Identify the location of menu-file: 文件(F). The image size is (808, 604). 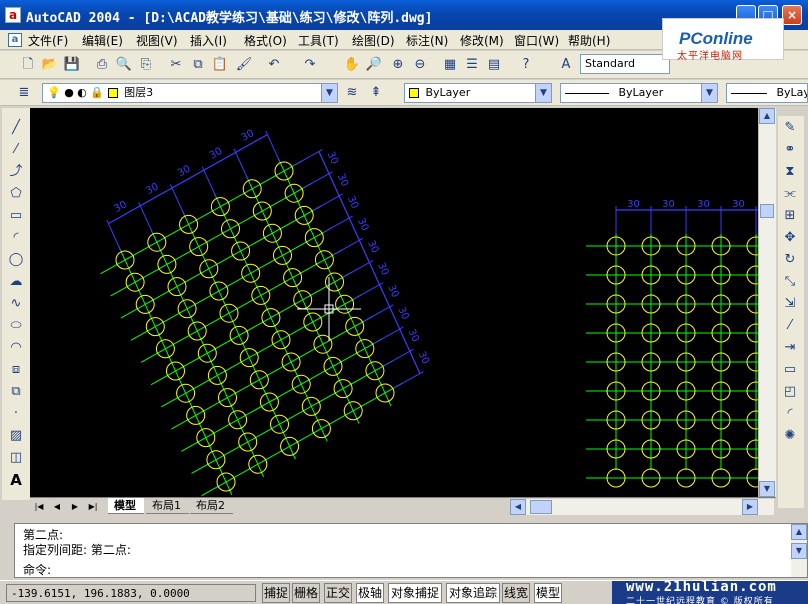
(48, 40).